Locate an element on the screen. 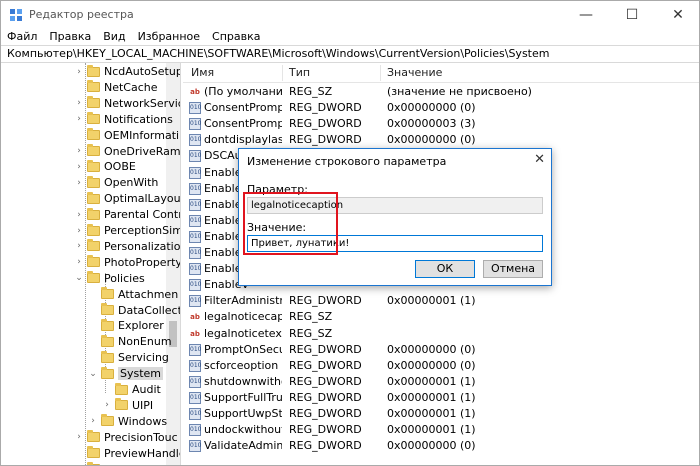 The height and width of the screenshot is (466, 700). ok-button: ОК is located at coordinates (445, 269).